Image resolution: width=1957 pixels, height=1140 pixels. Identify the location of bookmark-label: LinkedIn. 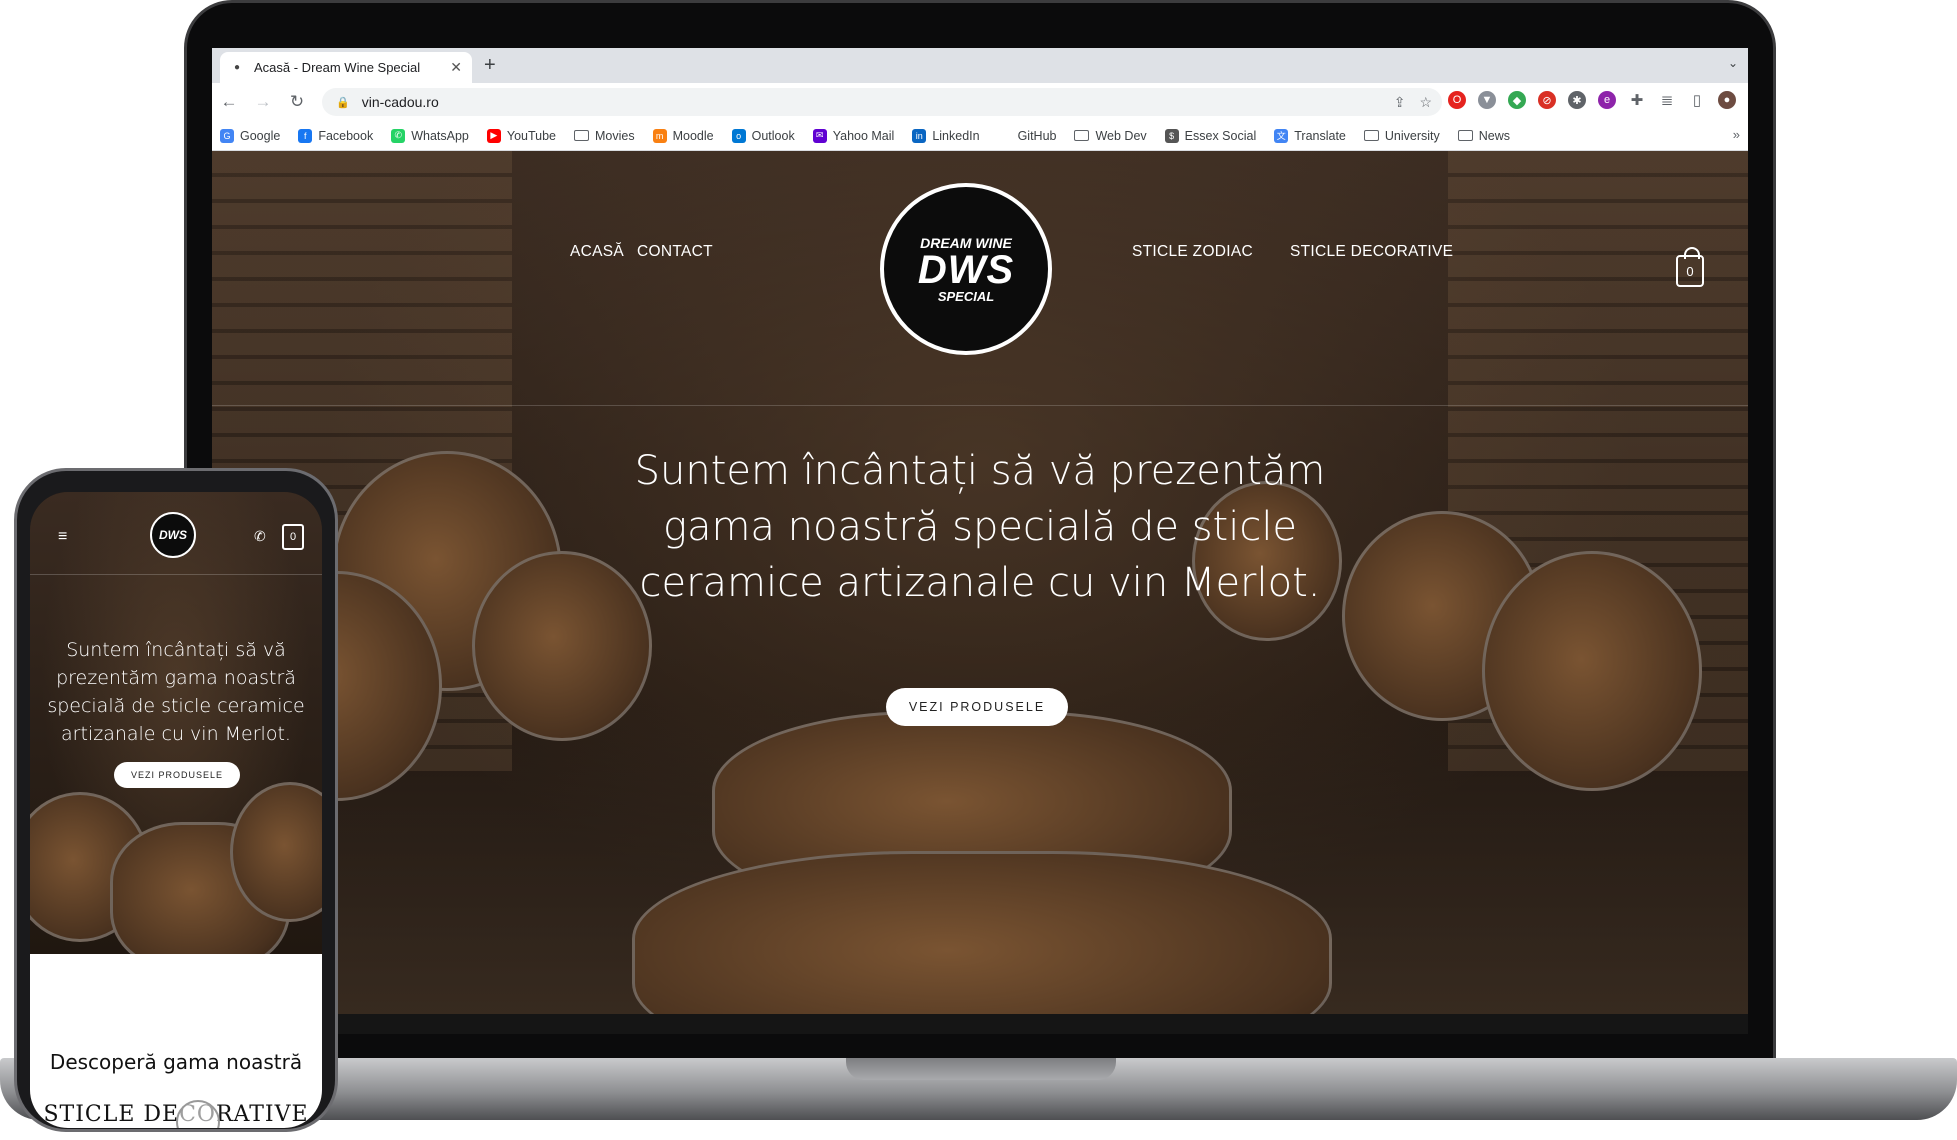
(956, 135).